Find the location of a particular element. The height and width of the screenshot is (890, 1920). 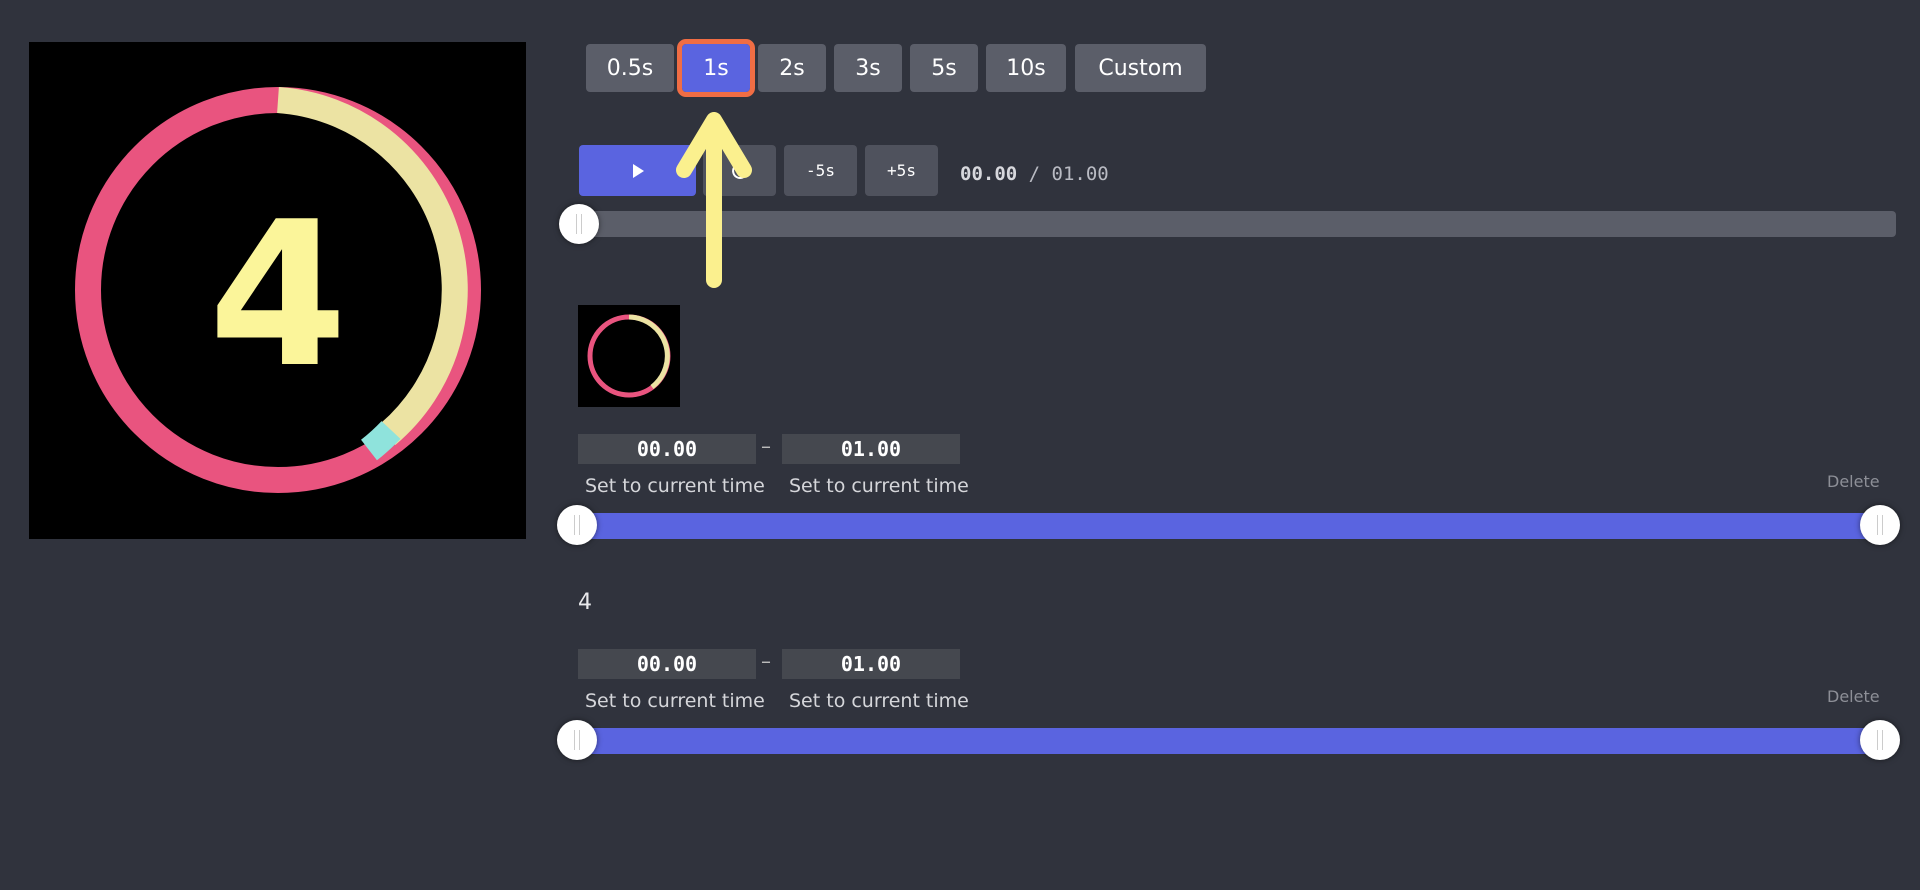

play-button is located at coordinates (637, 170).